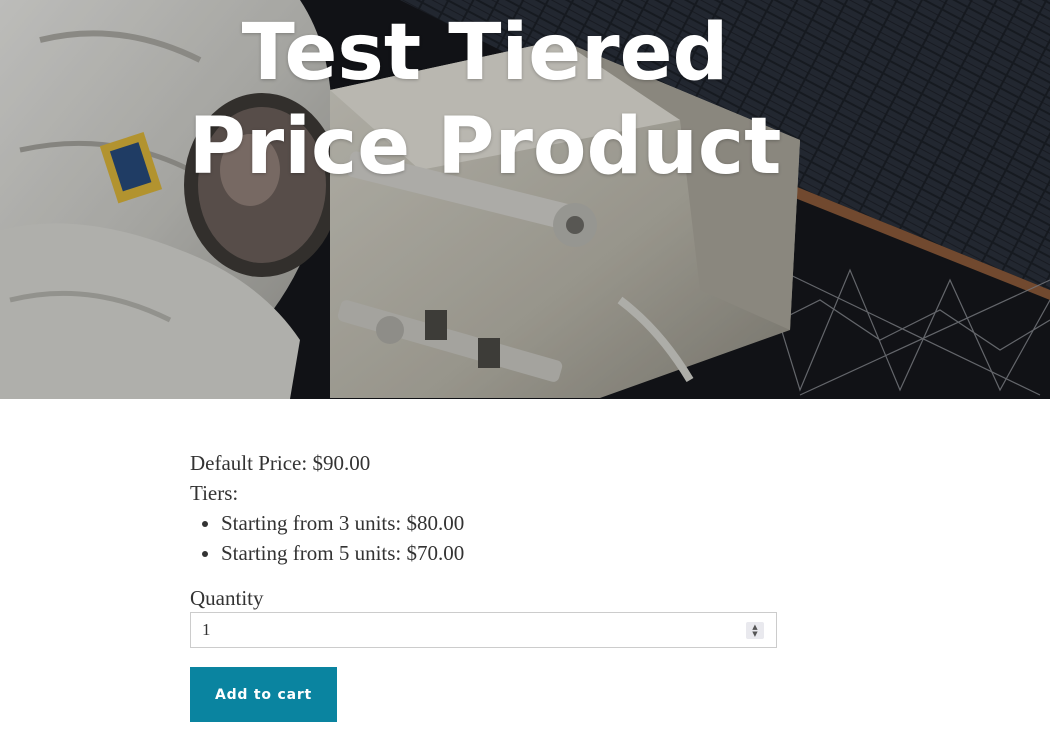 This screenshot has width=1050, height=734. I want to click on tier-label: Starting from 5 units:, so click(311, 553).